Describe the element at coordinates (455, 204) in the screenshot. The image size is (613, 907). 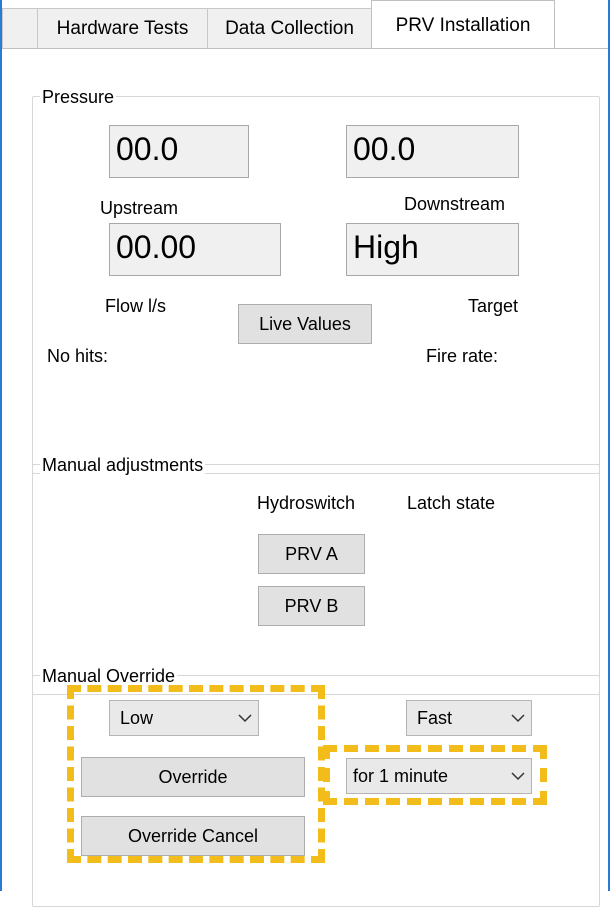
I see `downstream-label: Downstream` at that location.